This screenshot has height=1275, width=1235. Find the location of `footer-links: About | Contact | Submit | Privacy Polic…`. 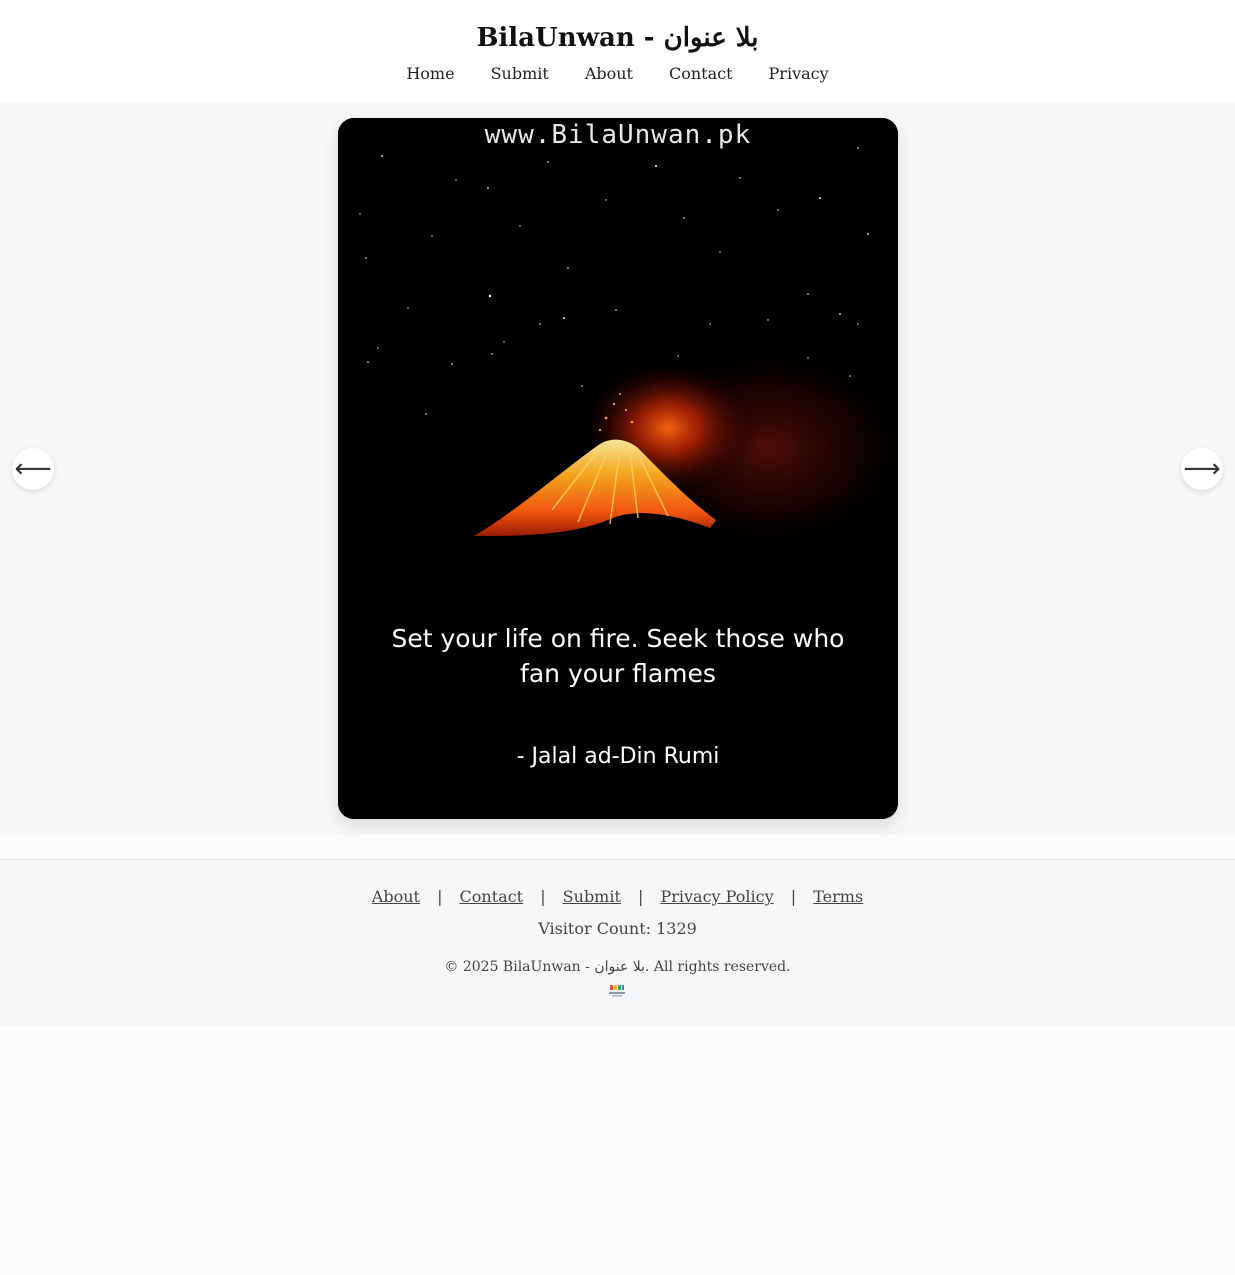

footer-links: About | Contact | Submit | Privacy Polic… is located at coordinates (617, 897).